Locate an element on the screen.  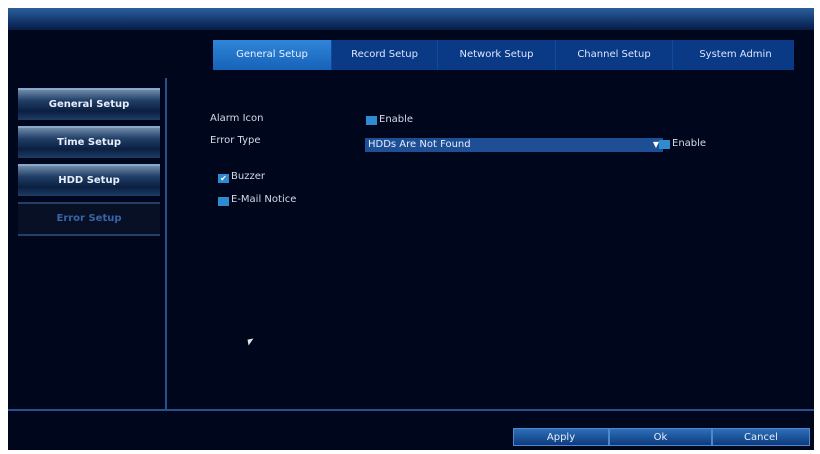
error-type-label: Error Type is located at coordinates (235, 140).